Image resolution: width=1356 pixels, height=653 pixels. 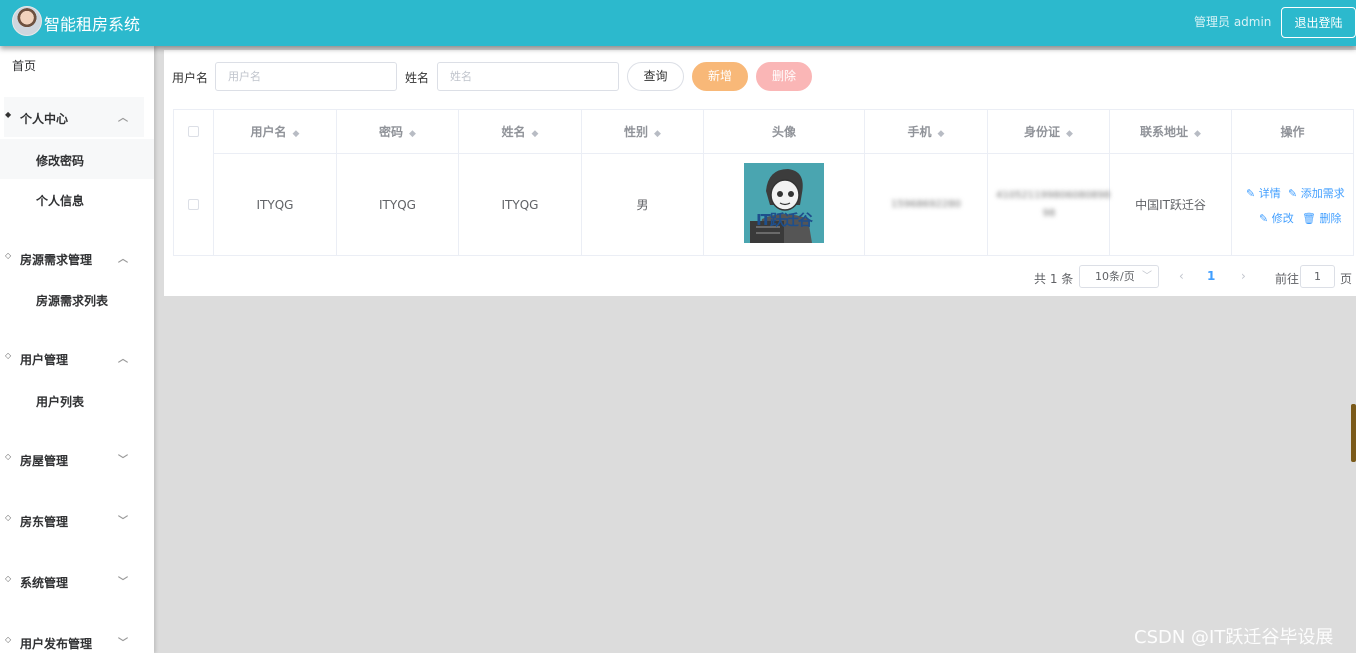 What do you see at coordinates (391, 132) in the screenshot?
I see `column-header-label: 密码` at bounding box center [391, 132].